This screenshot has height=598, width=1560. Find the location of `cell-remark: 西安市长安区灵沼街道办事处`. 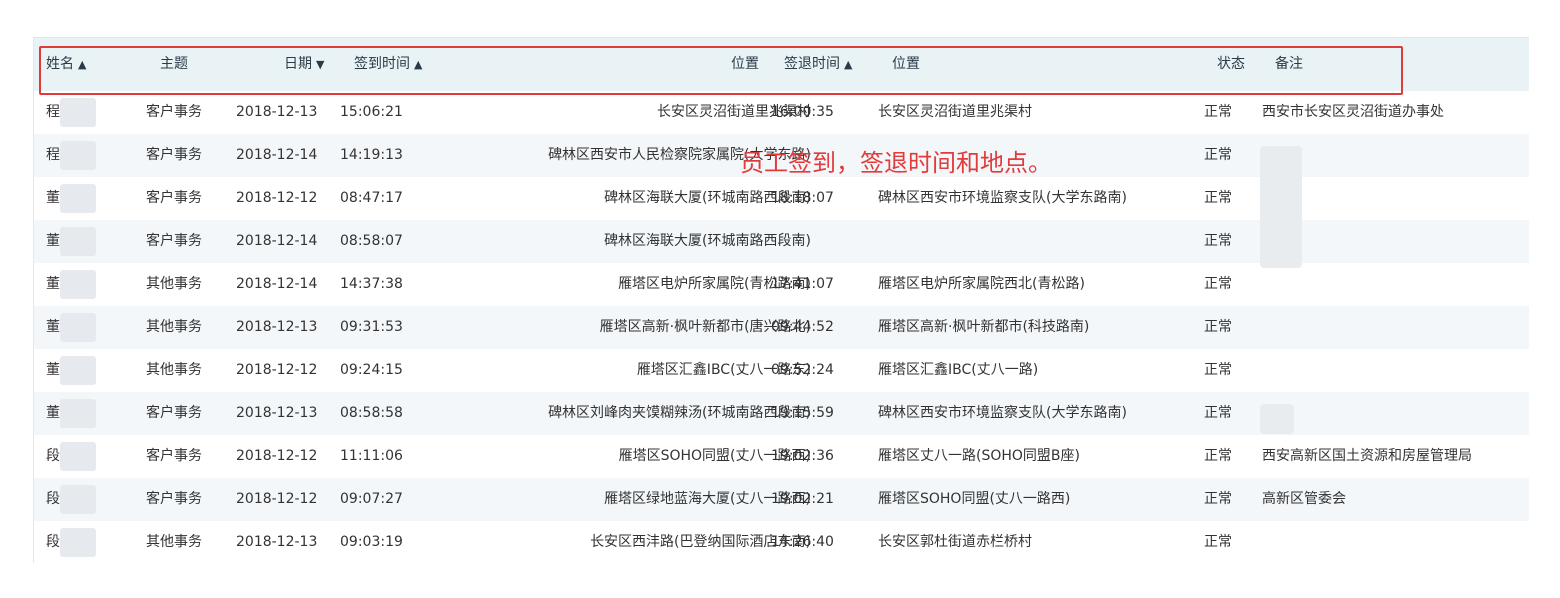

cell-remark: 西安市长安区灵沼街道办事处 is located at coordinates (1353, 112).